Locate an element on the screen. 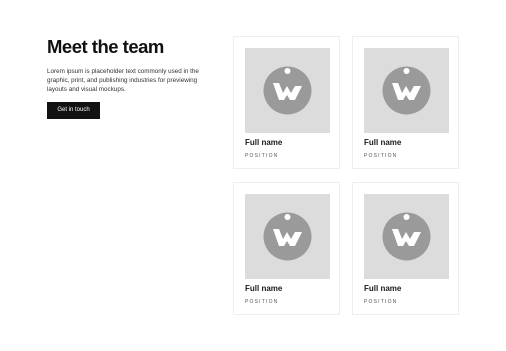  get-in-touch-button: Get in touch is located at coordinates (73, 110).